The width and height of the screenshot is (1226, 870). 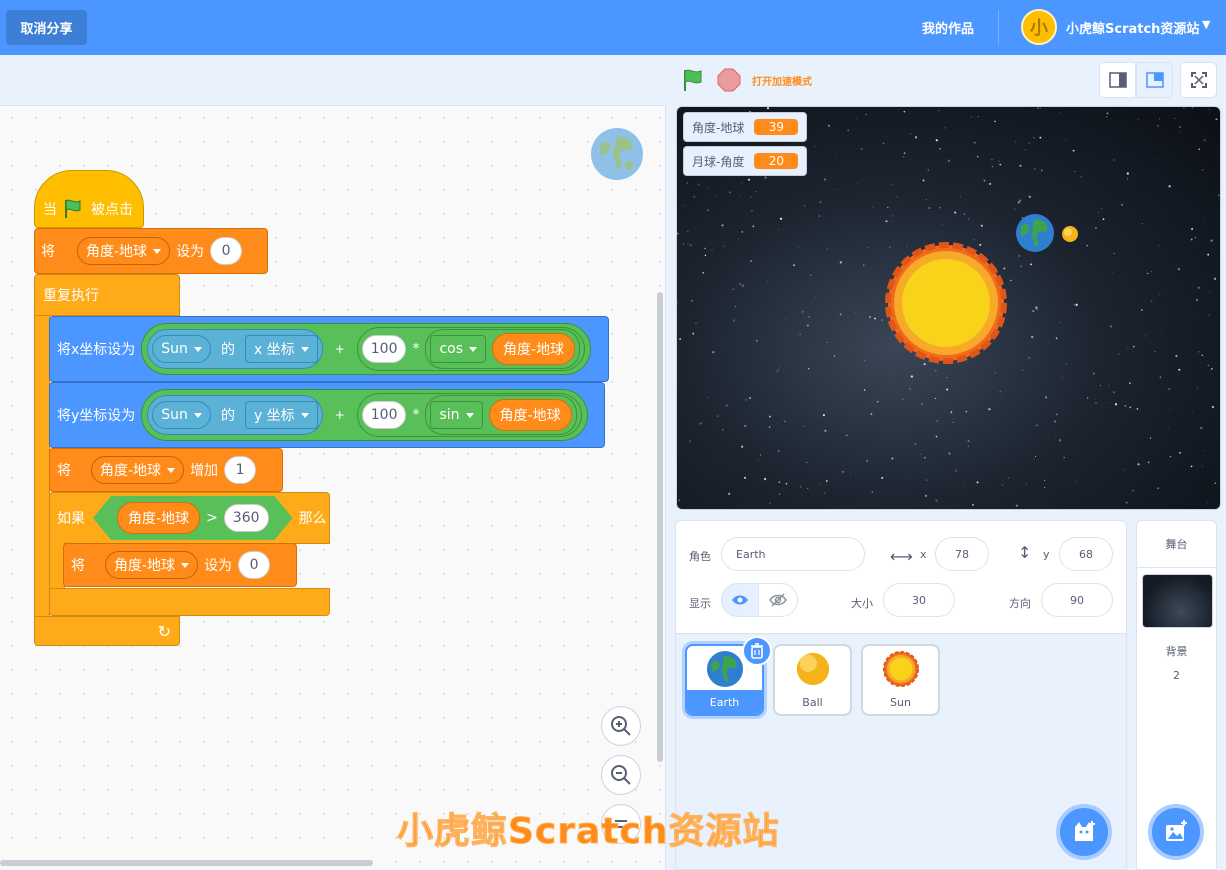 I want to click on avatar: 小, so click(x=1039, y=27).